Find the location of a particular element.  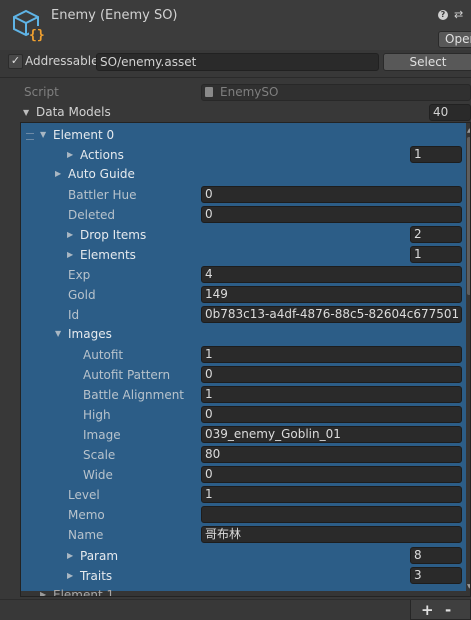

id-field: 0b783c13-a4df-4876-88c5-82604c677501 is located at coordinates (331, 314).